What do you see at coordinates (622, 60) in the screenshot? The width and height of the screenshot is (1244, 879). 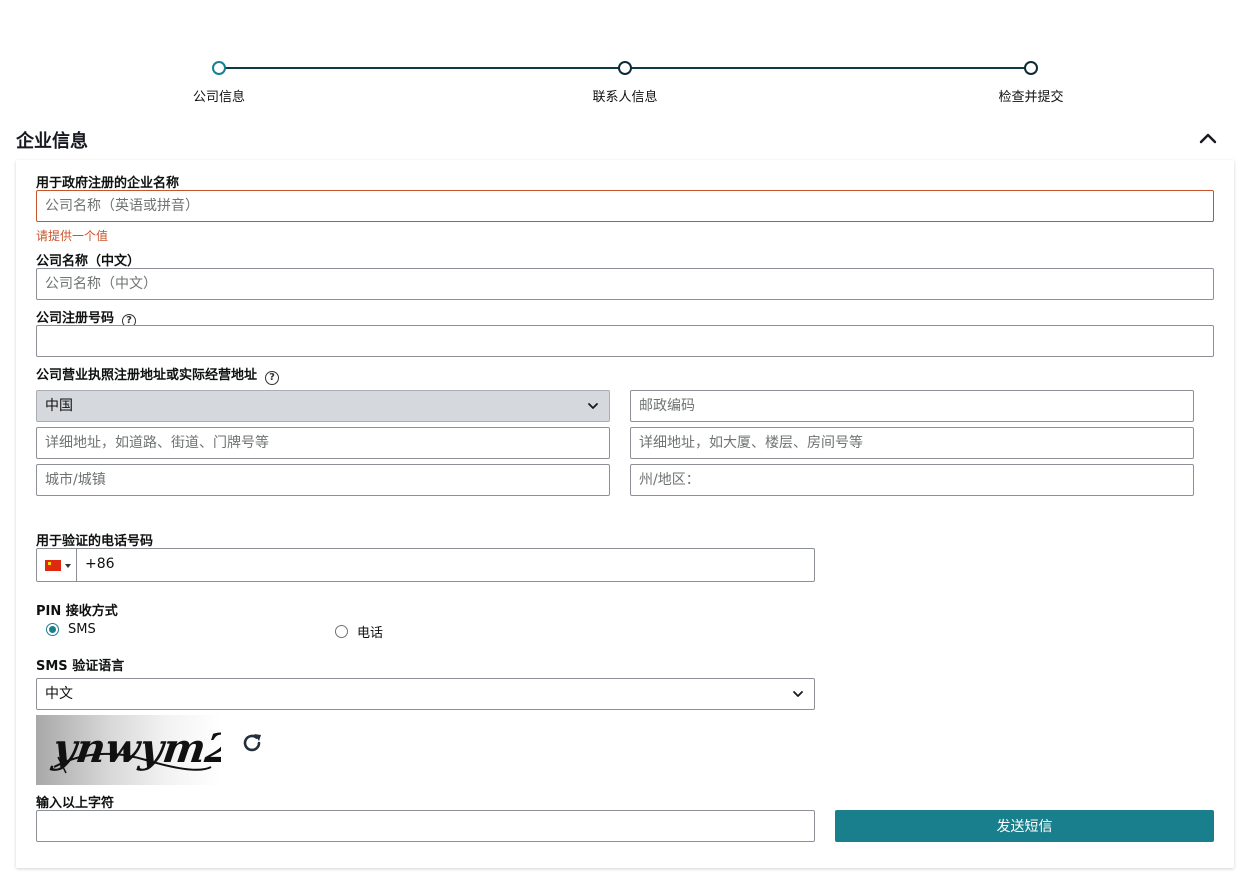 I see `progress-stepper: 公司信息 联系人信息 检查并提交` at bounding box center [622, 60].